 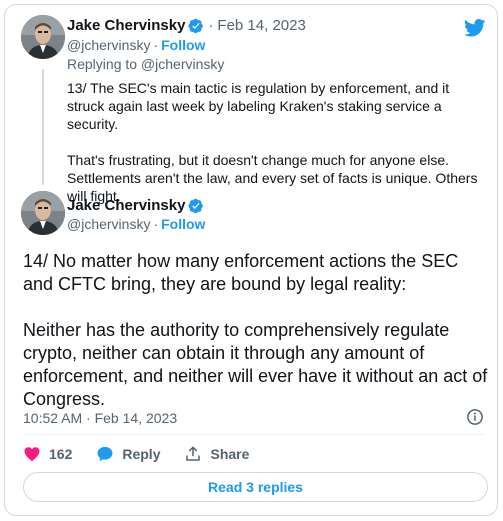 What do you see at coordinates (474, 30) in the screenshot?
I see `twitter-bird-icon` at bounding box center [474, 30].